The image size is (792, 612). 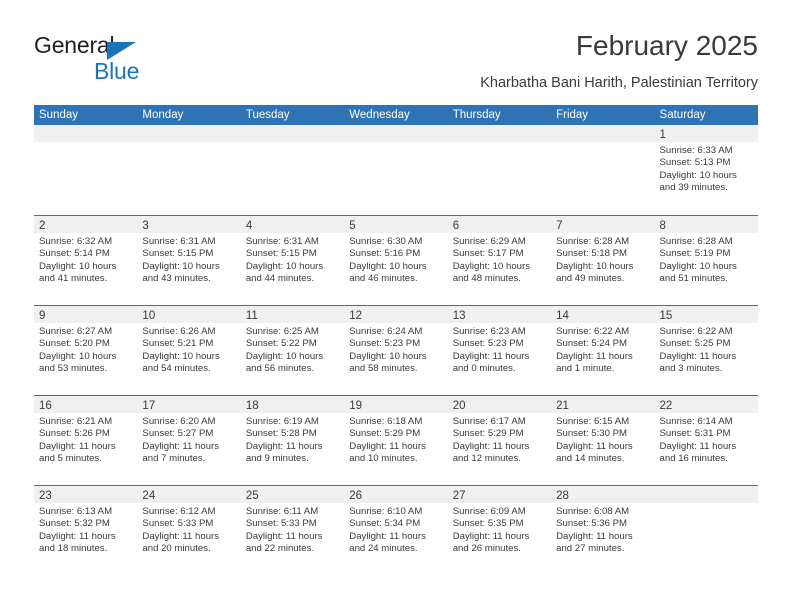 I want to click on sunrise-text: Sunrise: 6:31 AM, so click(x=282, y=241).